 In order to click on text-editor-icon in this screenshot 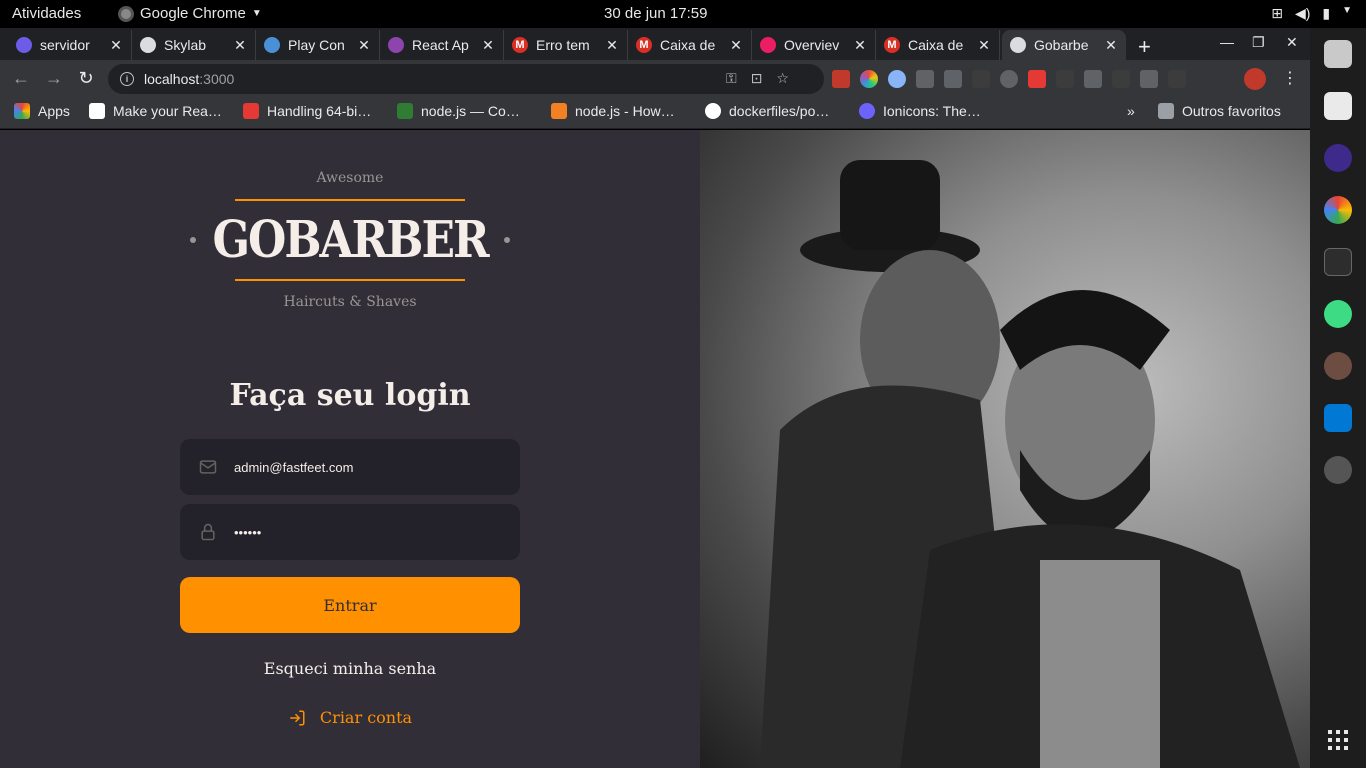, I will do `click(1338, 106)`.